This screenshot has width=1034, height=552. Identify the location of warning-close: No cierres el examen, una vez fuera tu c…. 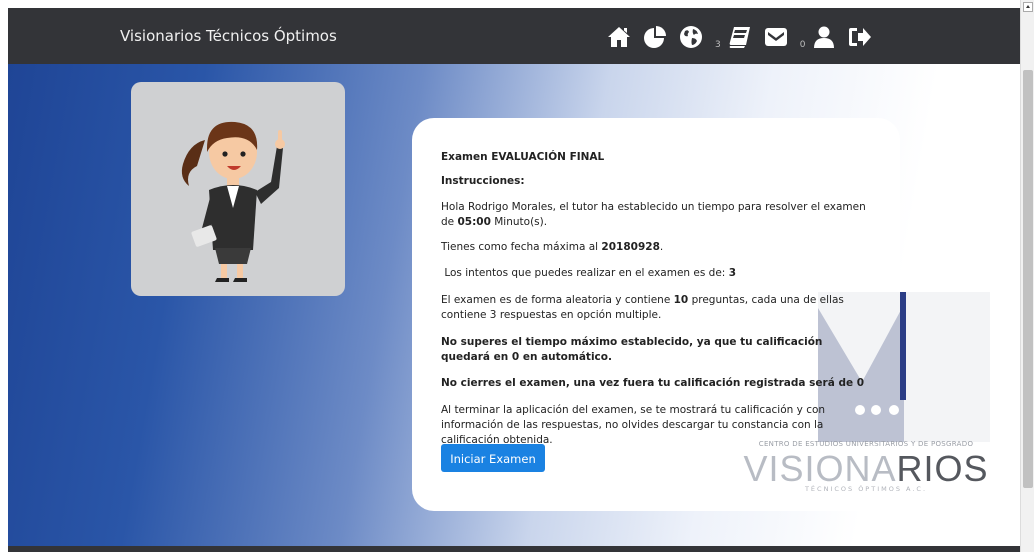
(653, 383).